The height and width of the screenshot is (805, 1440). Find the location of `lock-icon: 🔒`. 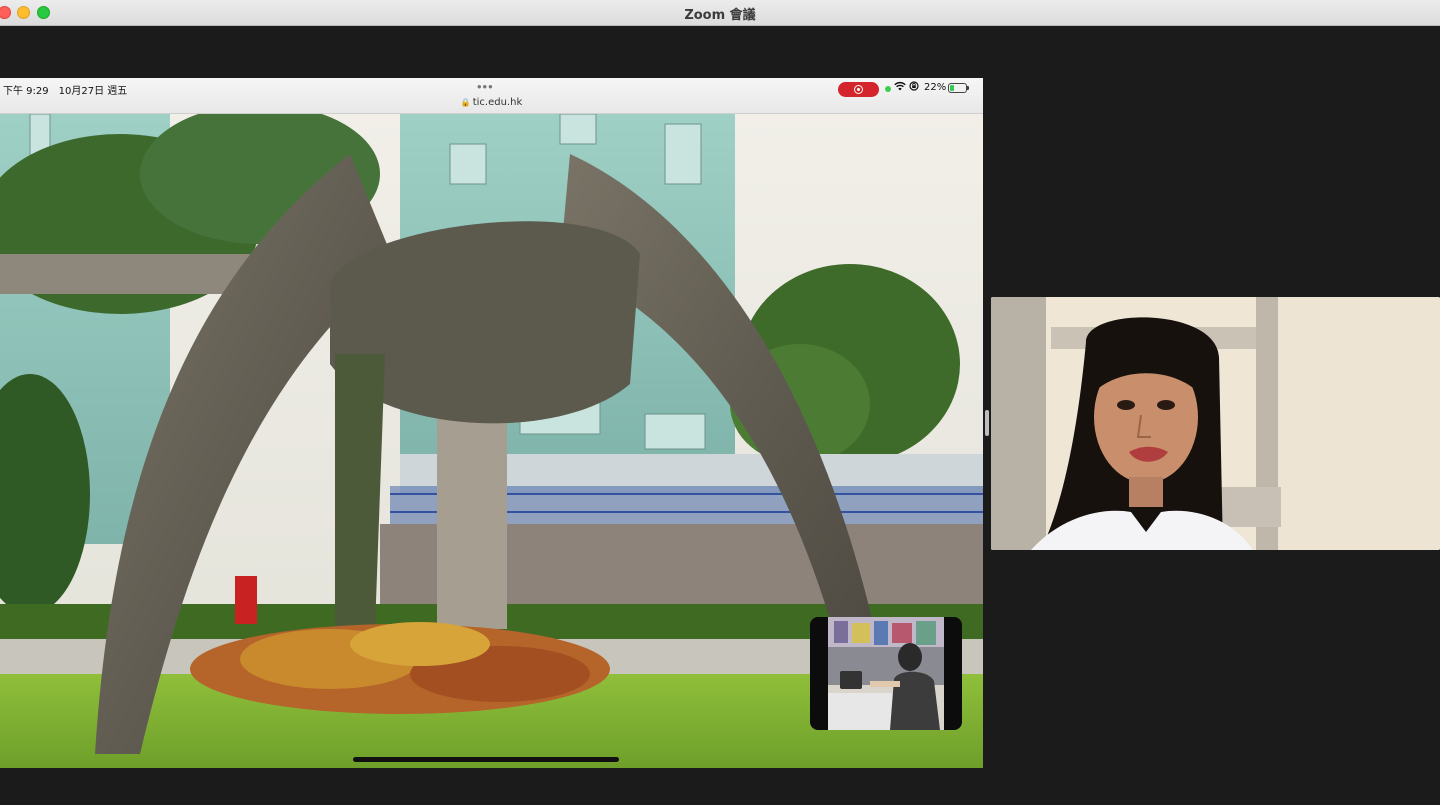

lock-icon: 🔒 is located at coordinates (465, 102).